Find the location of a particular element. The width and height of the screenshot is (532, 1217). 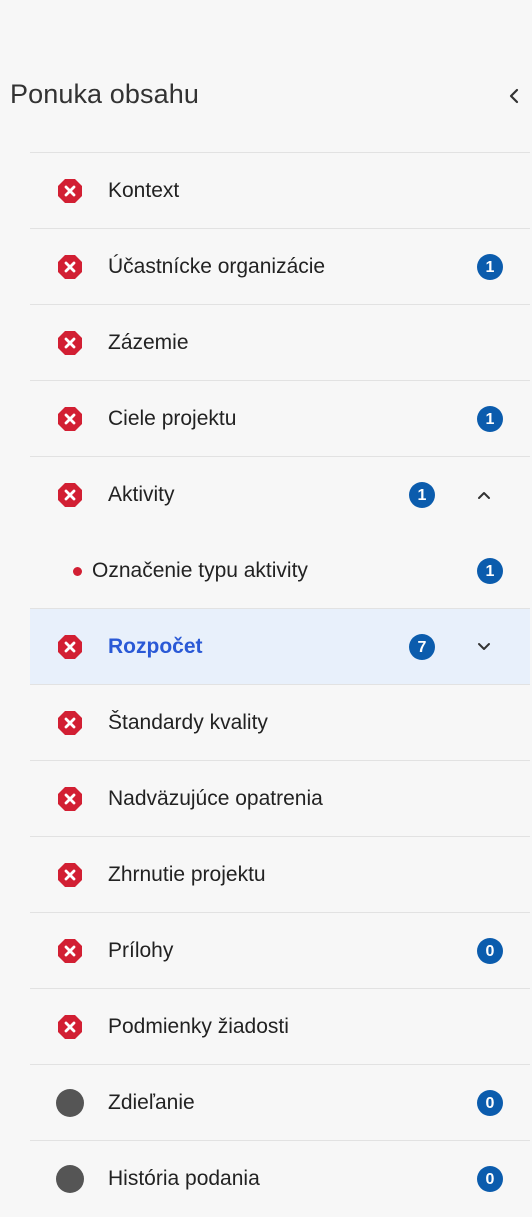

nav-item-zhrnutie-projektu: Zhrnutie projektu is located at coordinates (280, 875).